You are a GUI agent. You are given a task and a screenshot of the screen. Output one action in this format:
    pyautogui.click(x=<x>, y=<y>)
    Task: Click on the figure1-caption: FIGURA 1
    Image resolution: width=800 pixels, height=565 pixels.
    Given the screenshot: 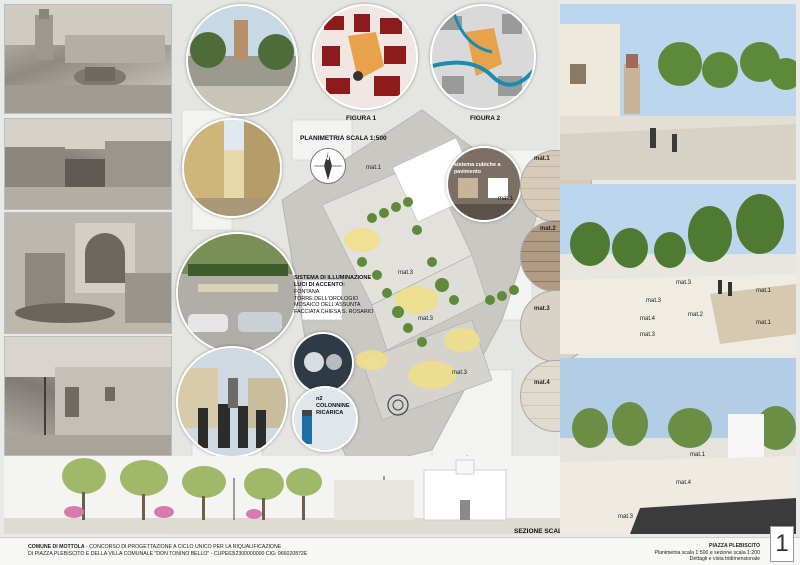 What is the action you would take?
    pyautogui.click(x=361, y=118)
    